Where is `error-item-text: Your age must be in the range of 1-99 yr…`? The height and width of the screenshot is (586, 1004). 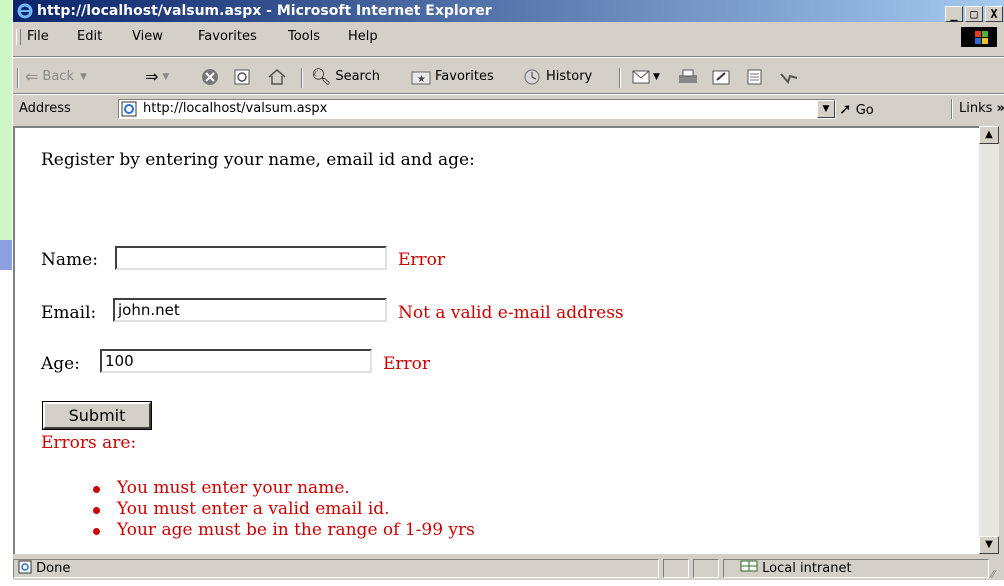
error-item-text: Your age must be in the range of 1-99 yr… is located at coordinates (296, 530).